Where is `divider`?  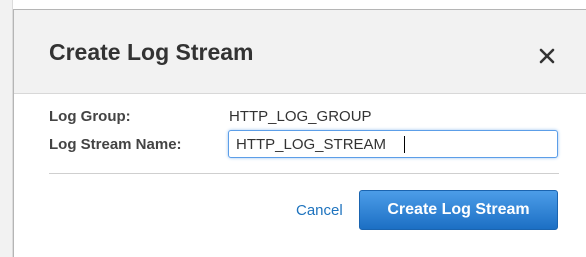 divider is located at coordinates (304, 173).